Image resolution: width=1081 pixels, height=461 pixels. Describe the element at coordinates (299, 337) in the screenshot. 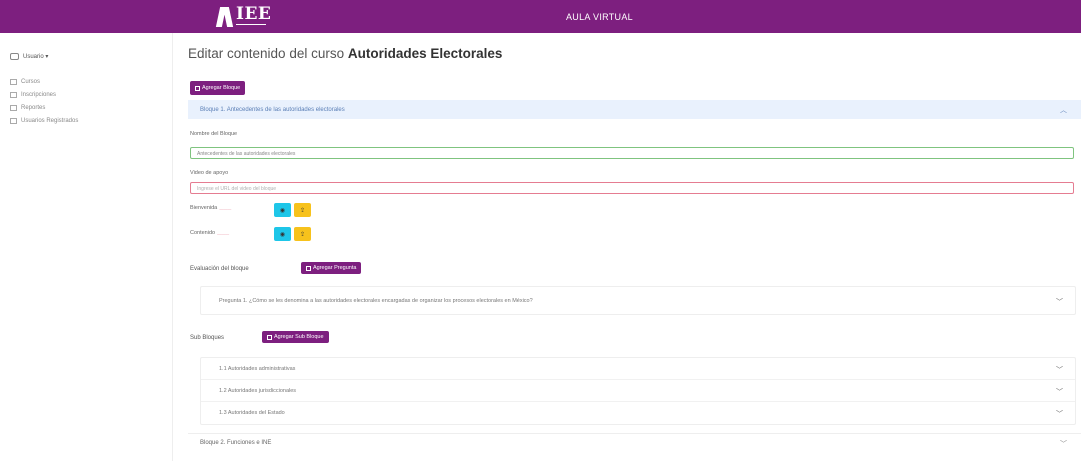

I see `add-subblock-label: Agregar Sub Bloque` at that location.